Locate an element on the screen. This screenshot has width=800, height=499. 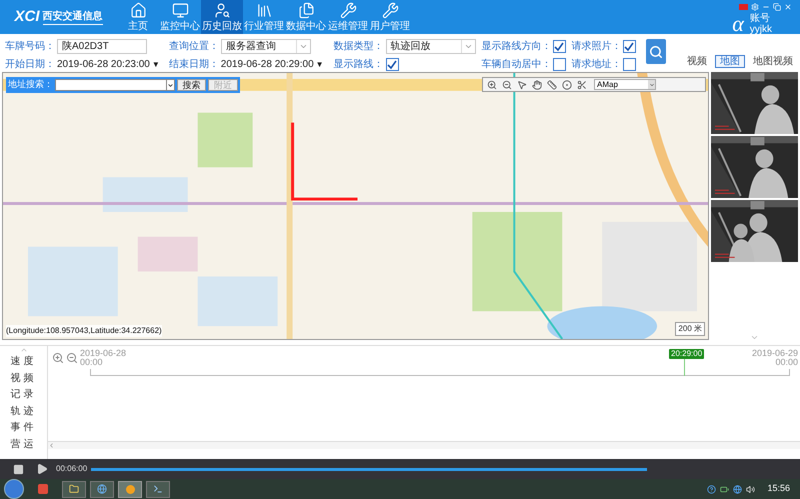
network-icon is located at coordinates (737, 489).